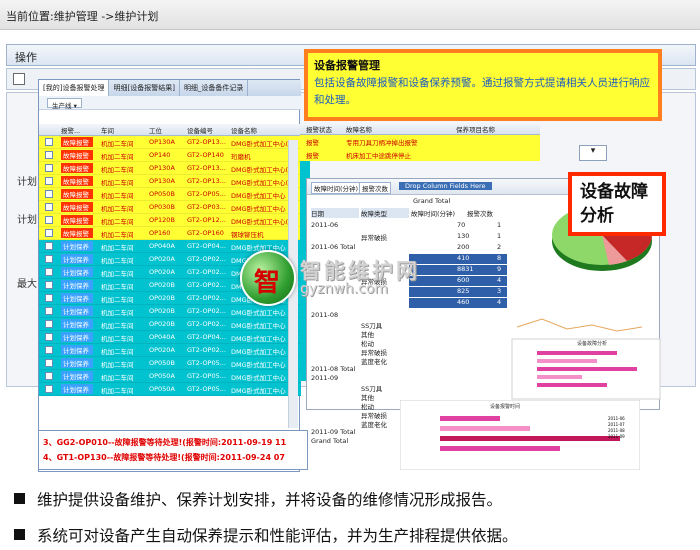 This screenshot has height=550, width=700. I want to click on cell-station: OP140, so click(160, 155).